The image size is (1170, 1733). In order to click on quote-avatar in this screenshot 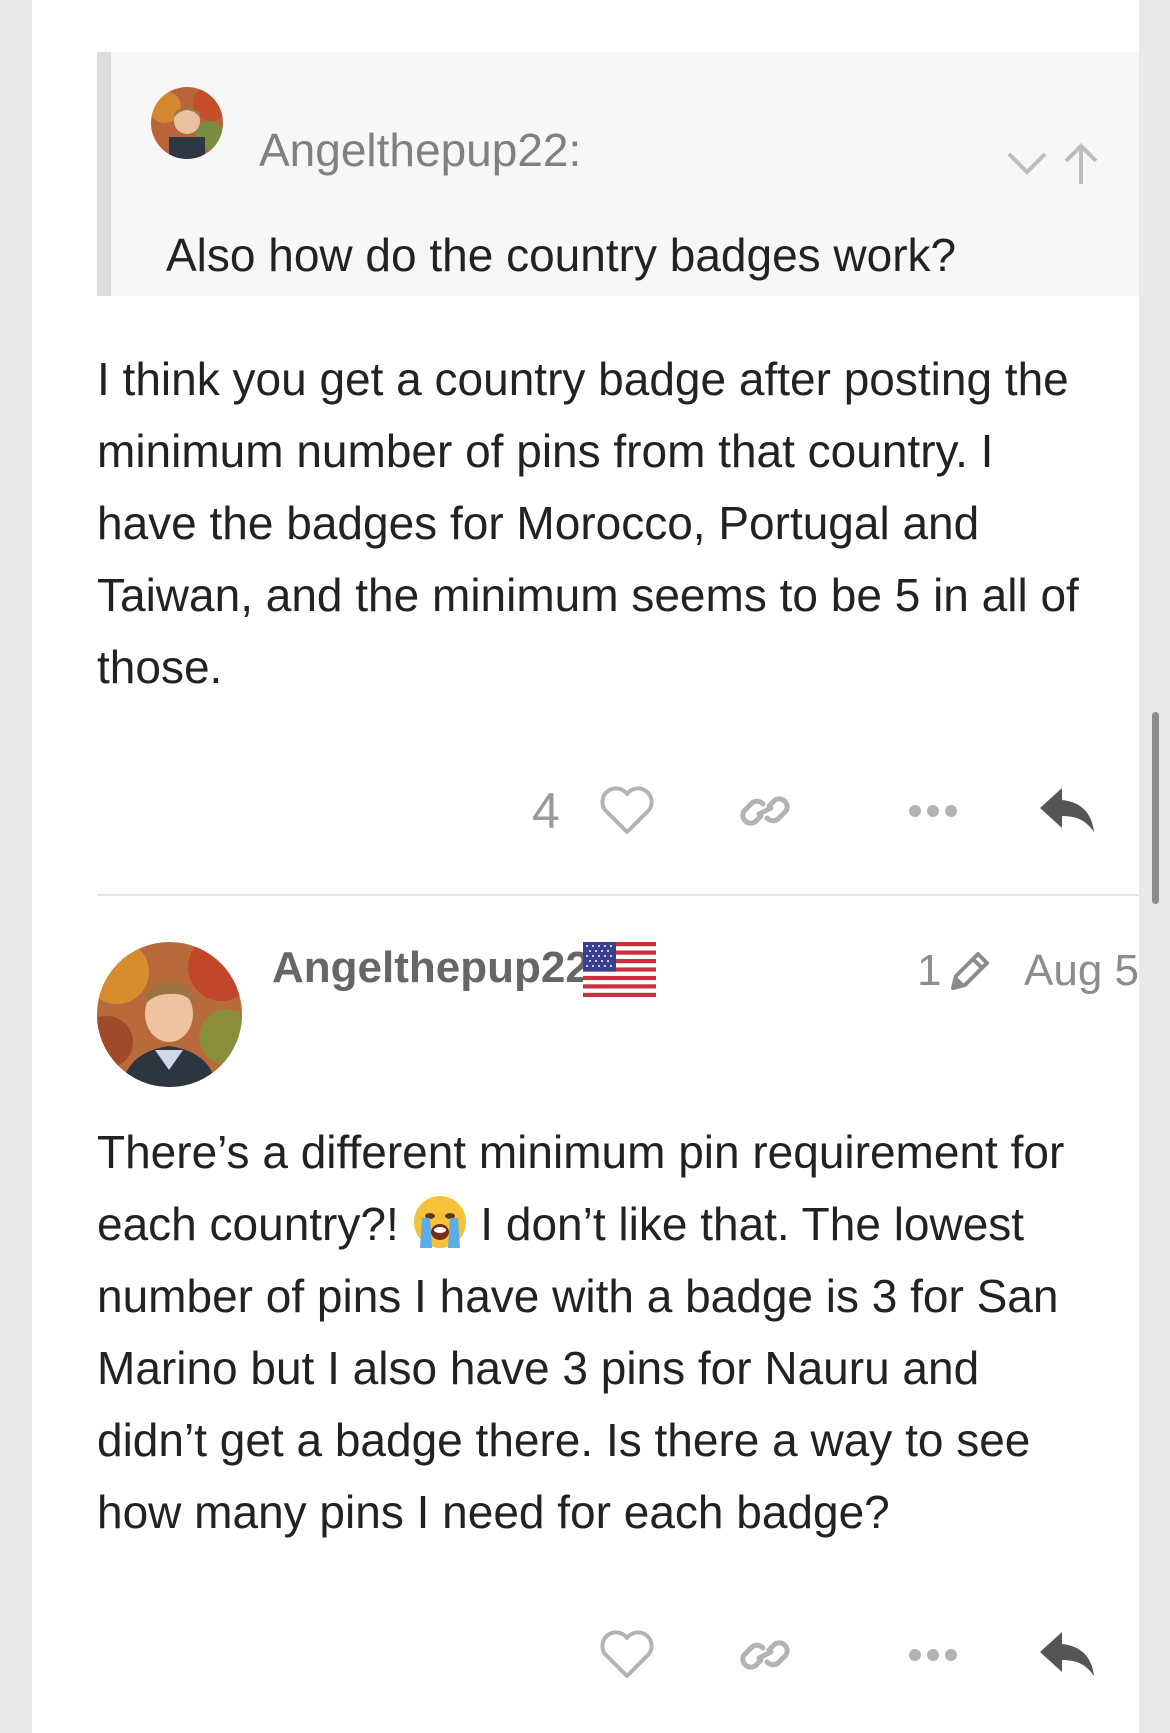, I will do `click(187, 123)`.